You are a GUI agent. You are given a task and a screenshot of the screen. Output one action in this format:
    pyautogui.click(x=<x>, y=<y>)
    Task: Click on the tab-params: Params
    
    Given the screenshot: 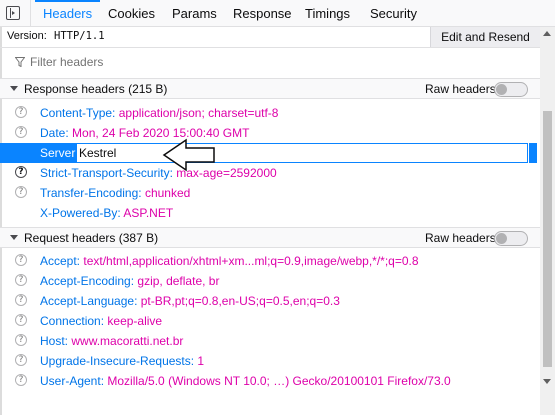 What is the action you would take?
    pyautogui.click(x=194, y=13)
    